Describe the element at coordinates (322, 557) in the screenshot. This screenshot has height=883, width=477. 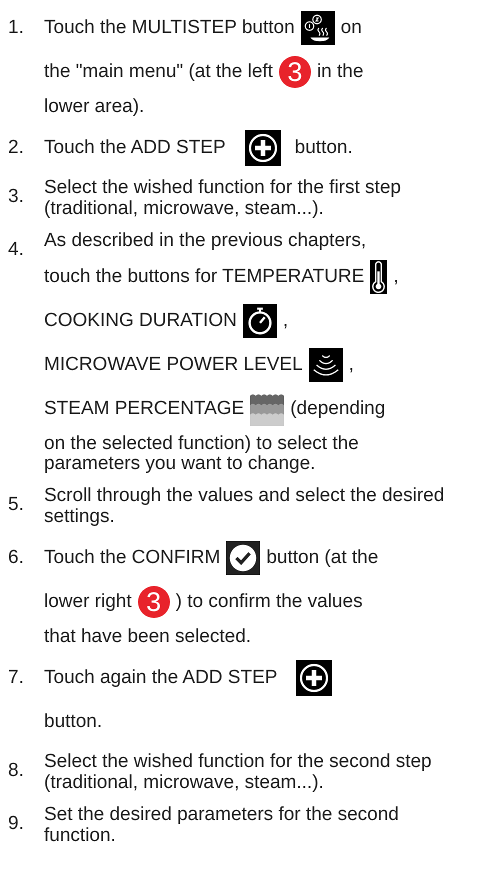
I see `instruction-text: button (at the` at that location.